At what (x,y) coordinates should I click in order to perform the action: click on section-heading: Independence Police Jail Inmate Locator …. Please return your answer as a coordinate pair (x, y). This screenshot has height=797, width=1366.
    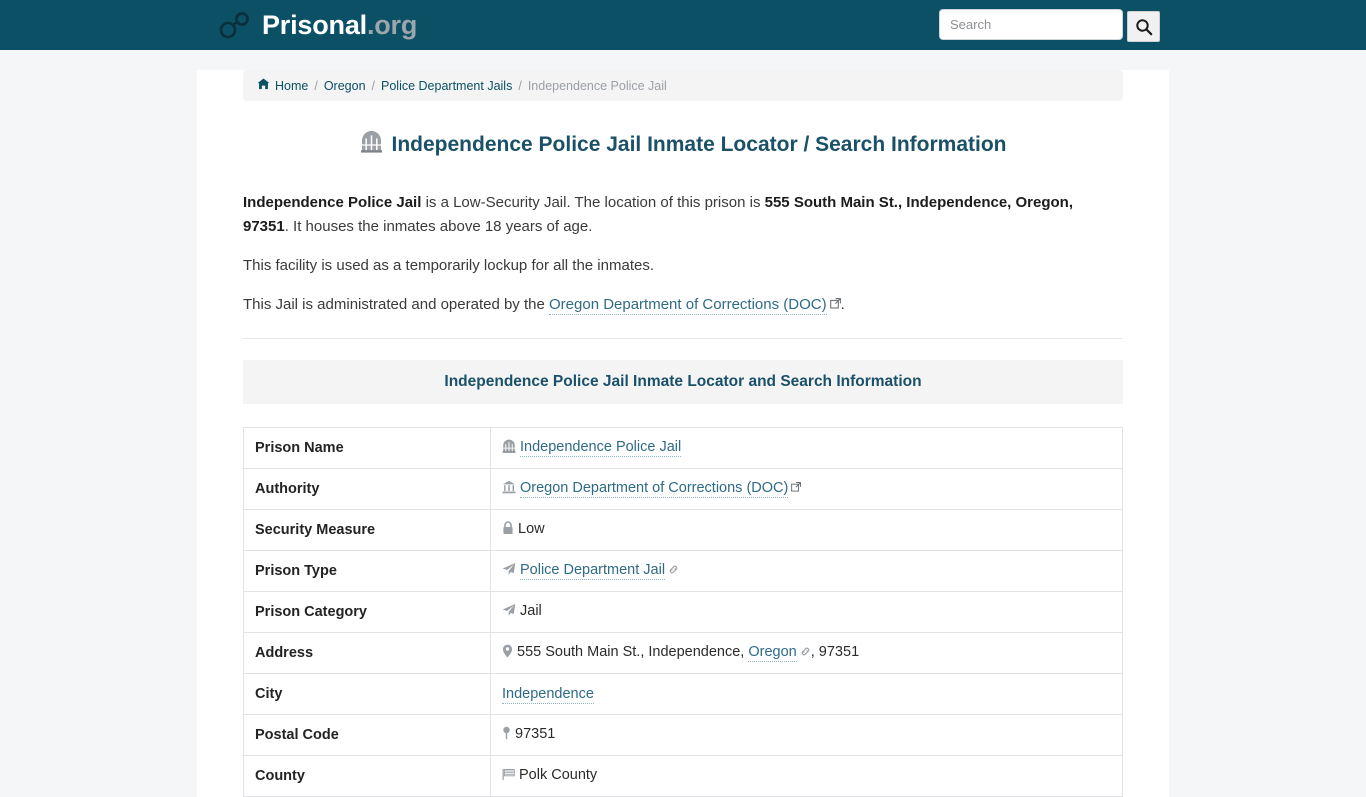
    Looking at the image, I should click on (683, 382).